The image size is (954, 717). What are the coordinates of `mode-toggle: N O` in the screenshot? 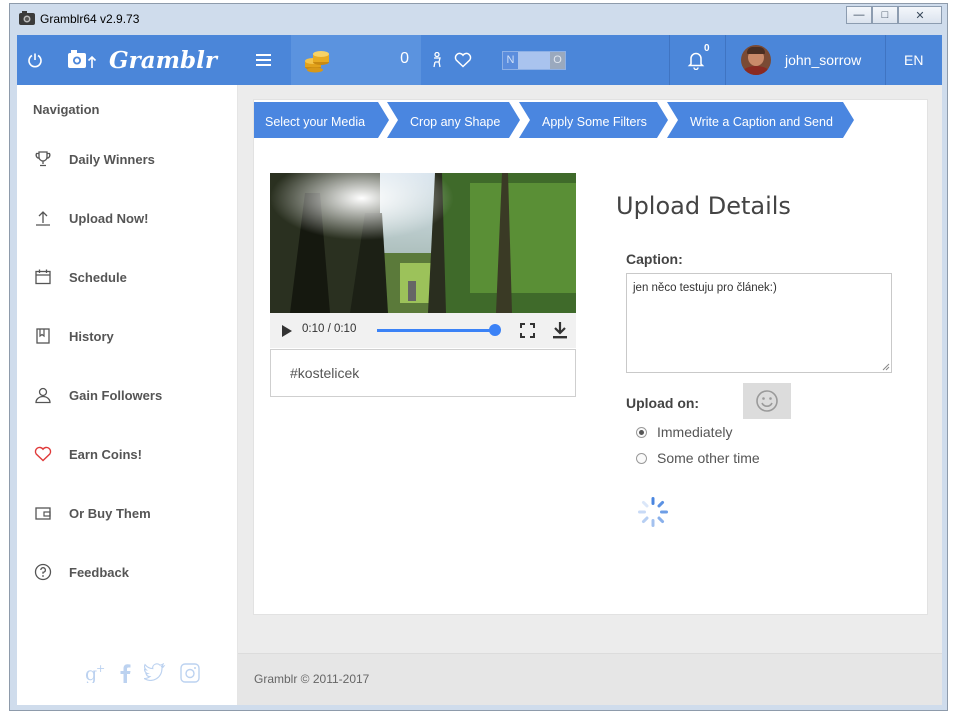 It's located at (534, 60).